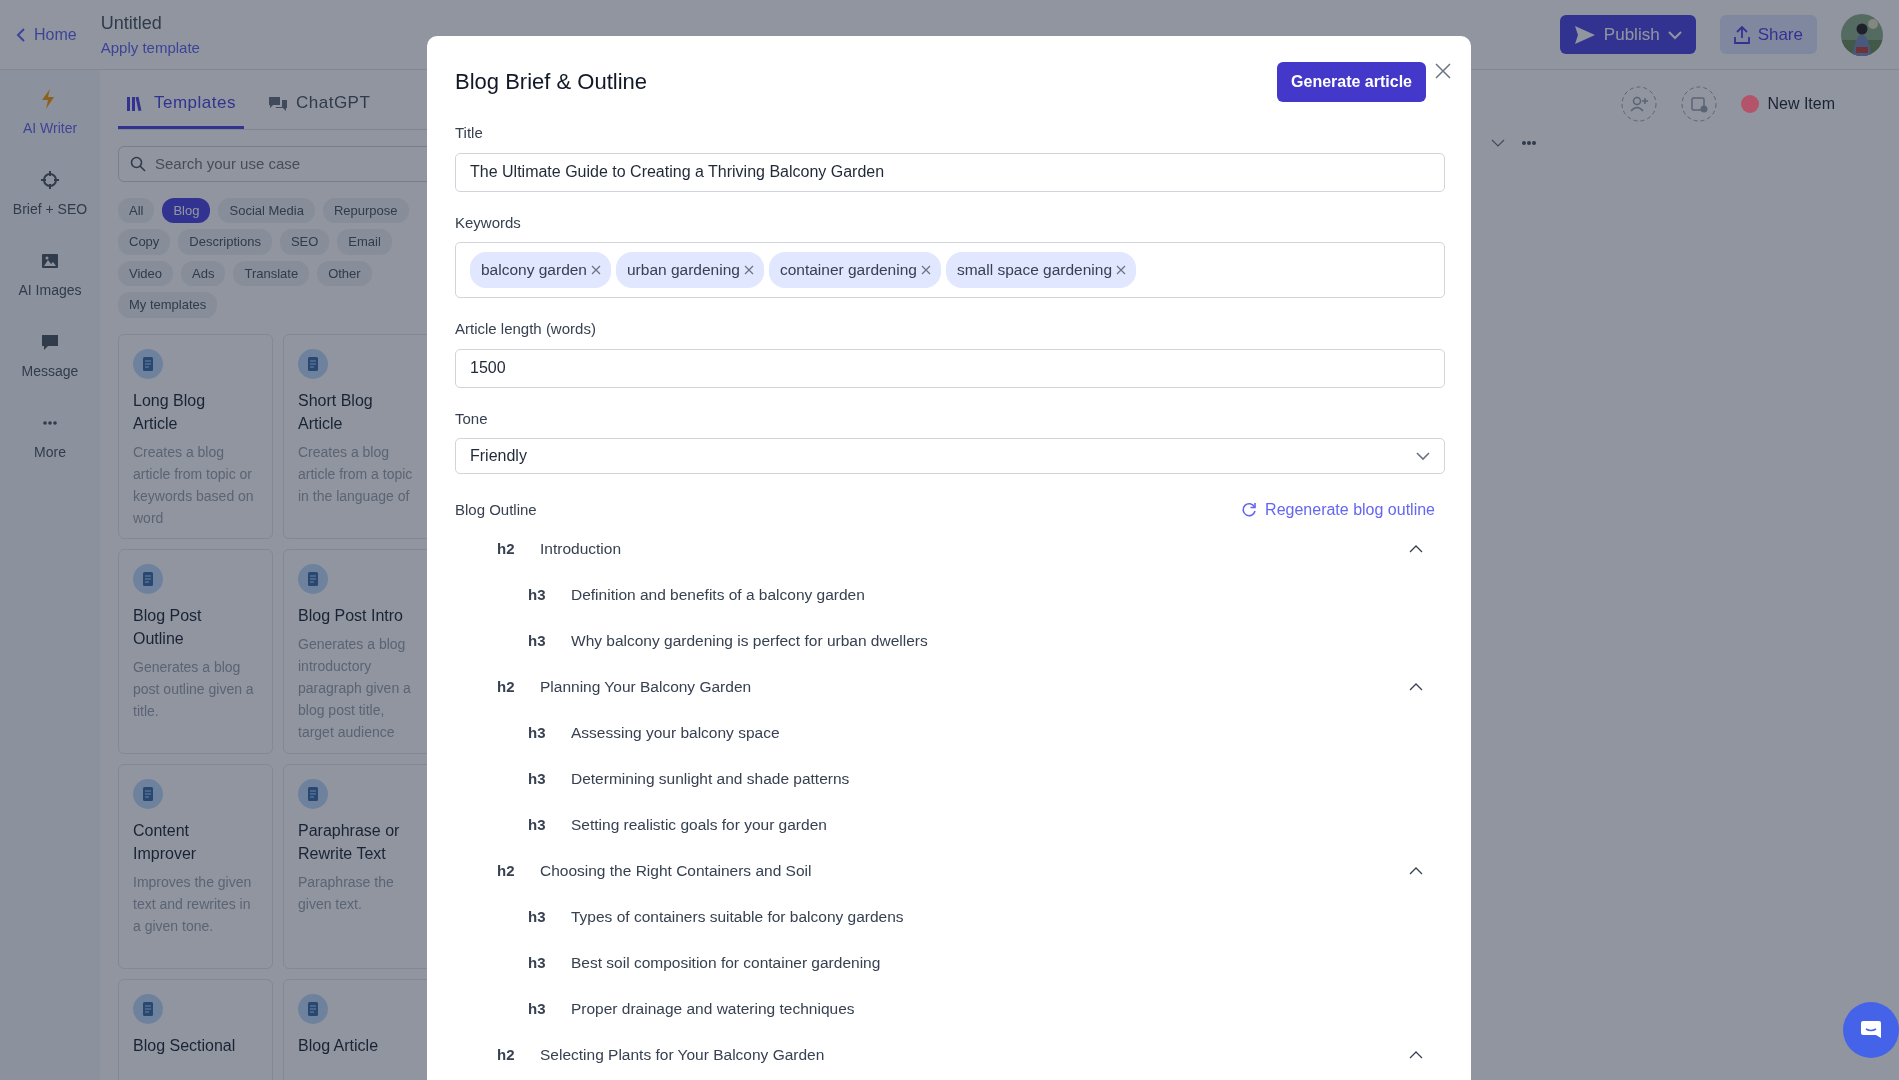  What do you see at coordinates (551, 82) in the screenshot?
I see `dialog-title: Blog Brief & Outline` at bounding box center [551, 82].